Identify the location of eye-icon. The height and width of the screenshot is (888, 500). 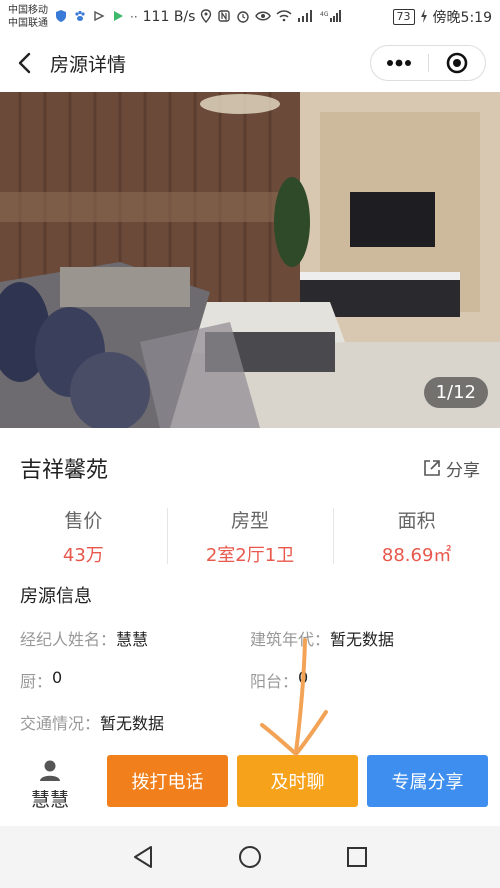
(263, 17).